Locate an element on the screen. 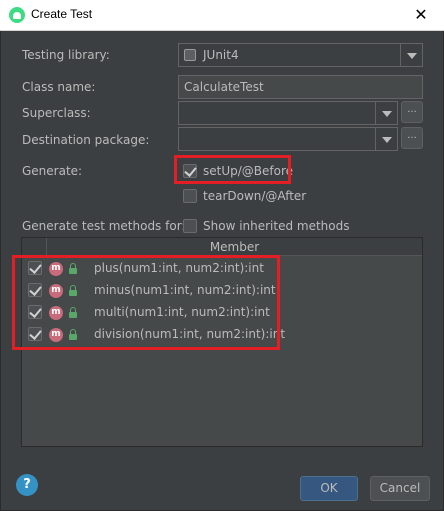  testing-library-label: Testing library: is located at coordinates (66, 55).